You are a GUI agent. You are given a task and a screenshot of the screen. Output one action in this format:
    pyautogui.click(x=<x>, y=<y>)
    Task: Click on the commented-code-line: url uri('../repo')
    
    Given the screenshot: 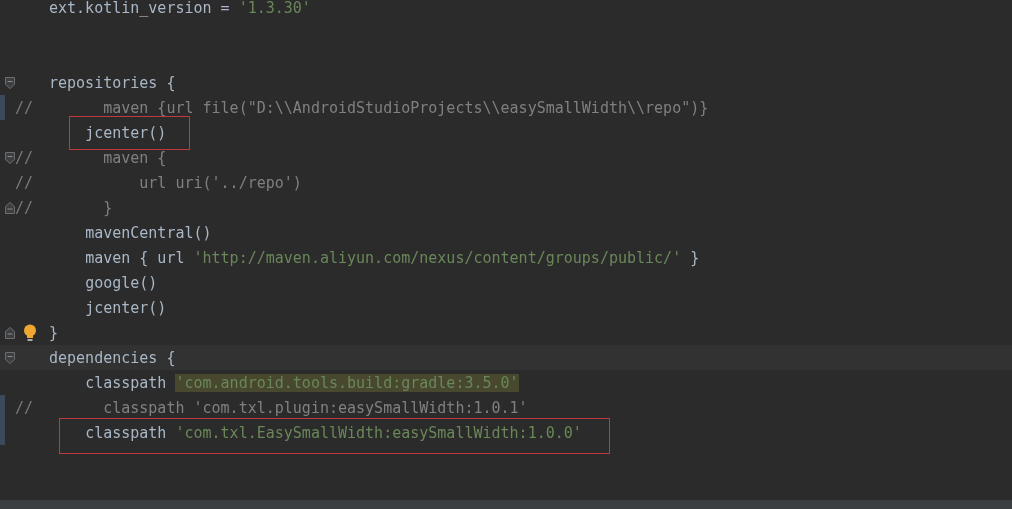 What is the action you would take?
    pyautogui.click(x=220, y=182)
    